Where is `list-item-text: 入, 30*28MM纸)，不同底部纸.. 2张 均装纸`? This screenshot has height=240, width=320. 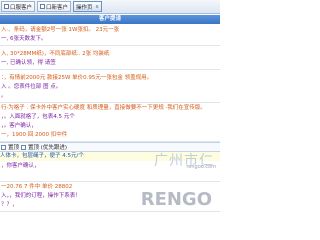 list-item-text: 入, 30*28MM纸)，不同底部纸.. 2张 均装纸 is located at coordinates (55, 54).